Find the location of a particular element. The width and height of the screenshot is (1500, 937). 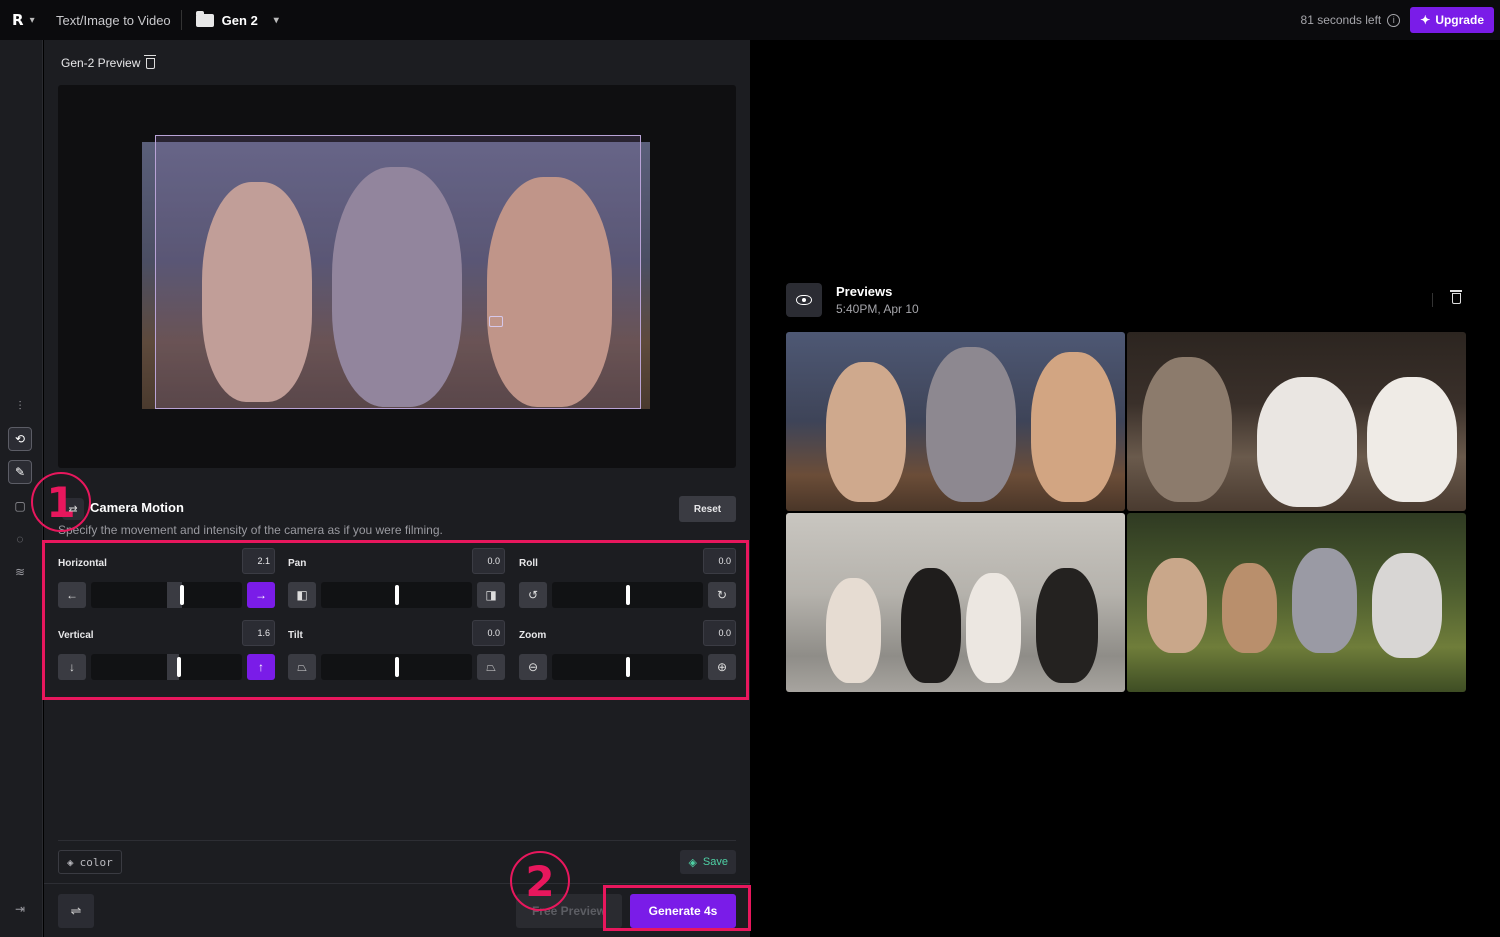

eye-icon is located at coordinates (804, 300).